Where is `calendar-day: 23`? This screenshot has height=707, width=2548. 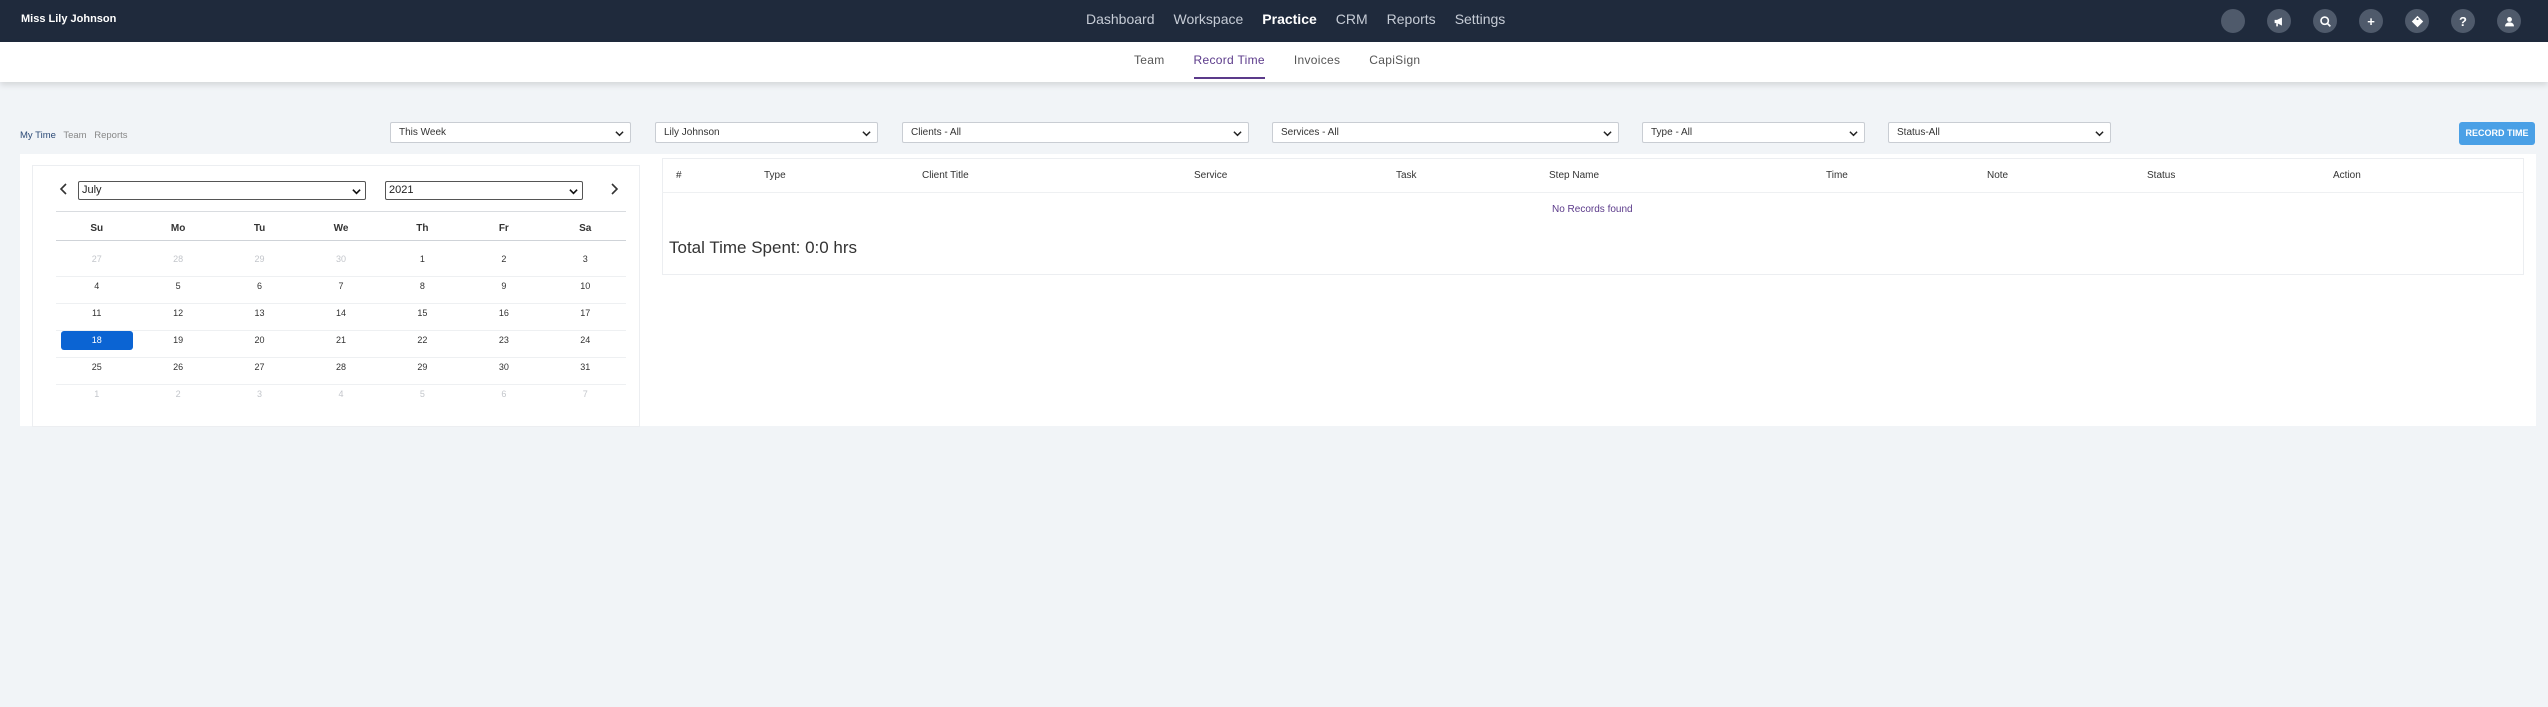
calendar-day: 23 is located at coordinates (503, 344).